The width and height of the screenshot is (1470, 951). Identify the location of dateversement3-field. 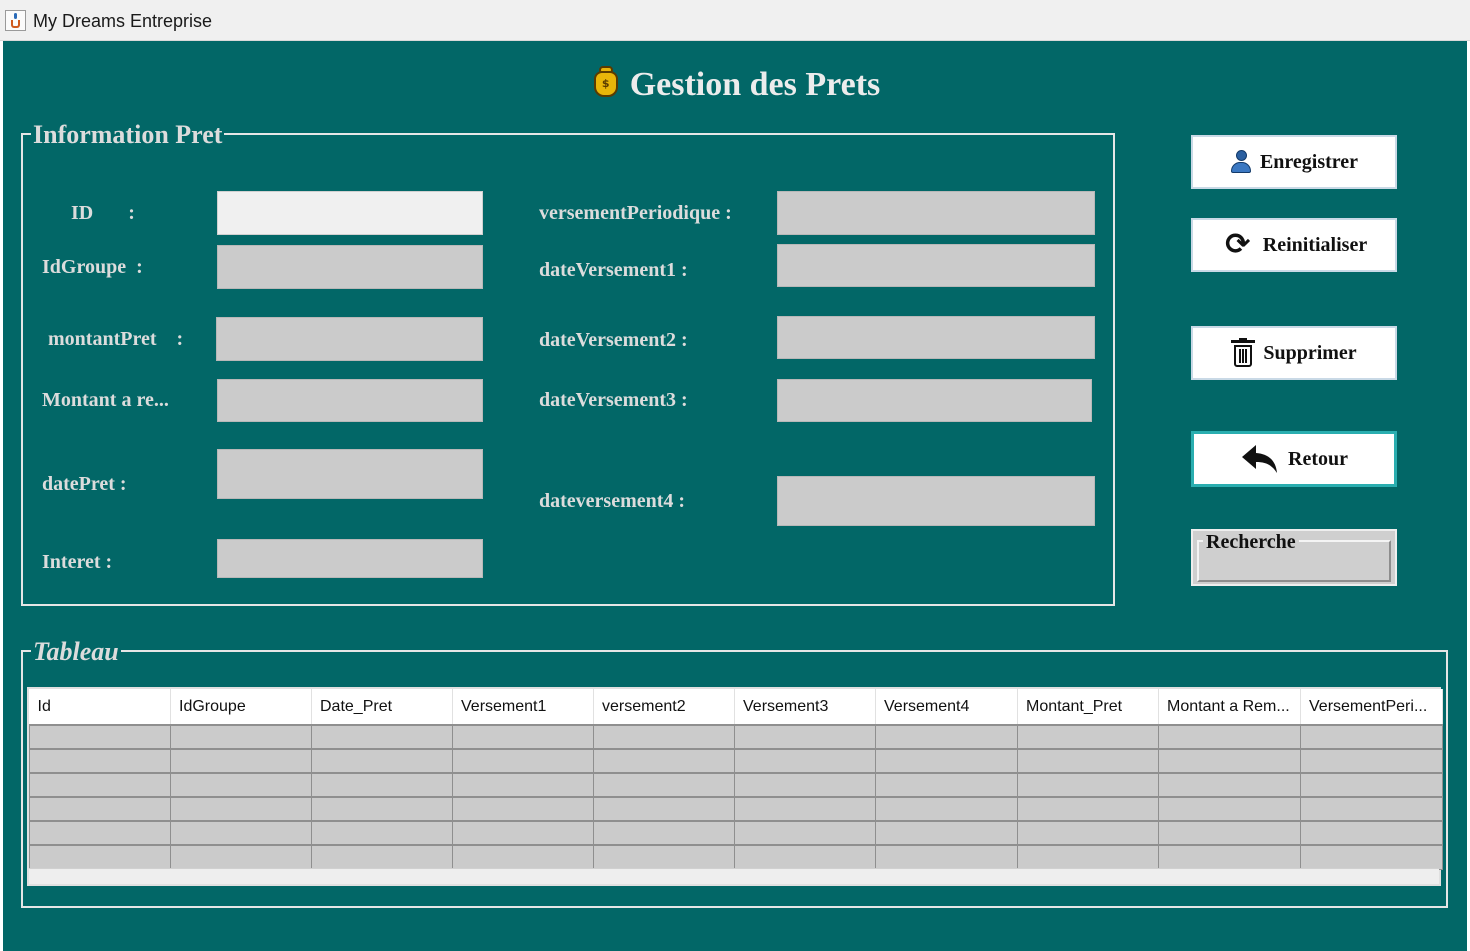
(934, 400).